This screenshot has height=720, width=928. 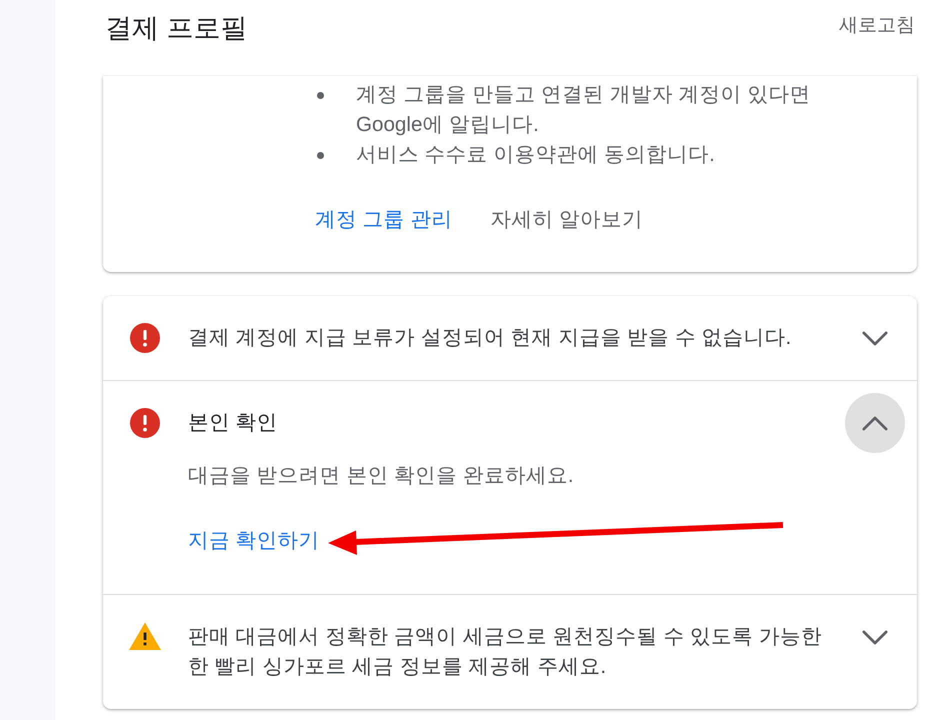 What do you see at coordinates (233, 423) in the screenshot?
I see `alert-title: 본인 확인` at bounding box center [233, 423].